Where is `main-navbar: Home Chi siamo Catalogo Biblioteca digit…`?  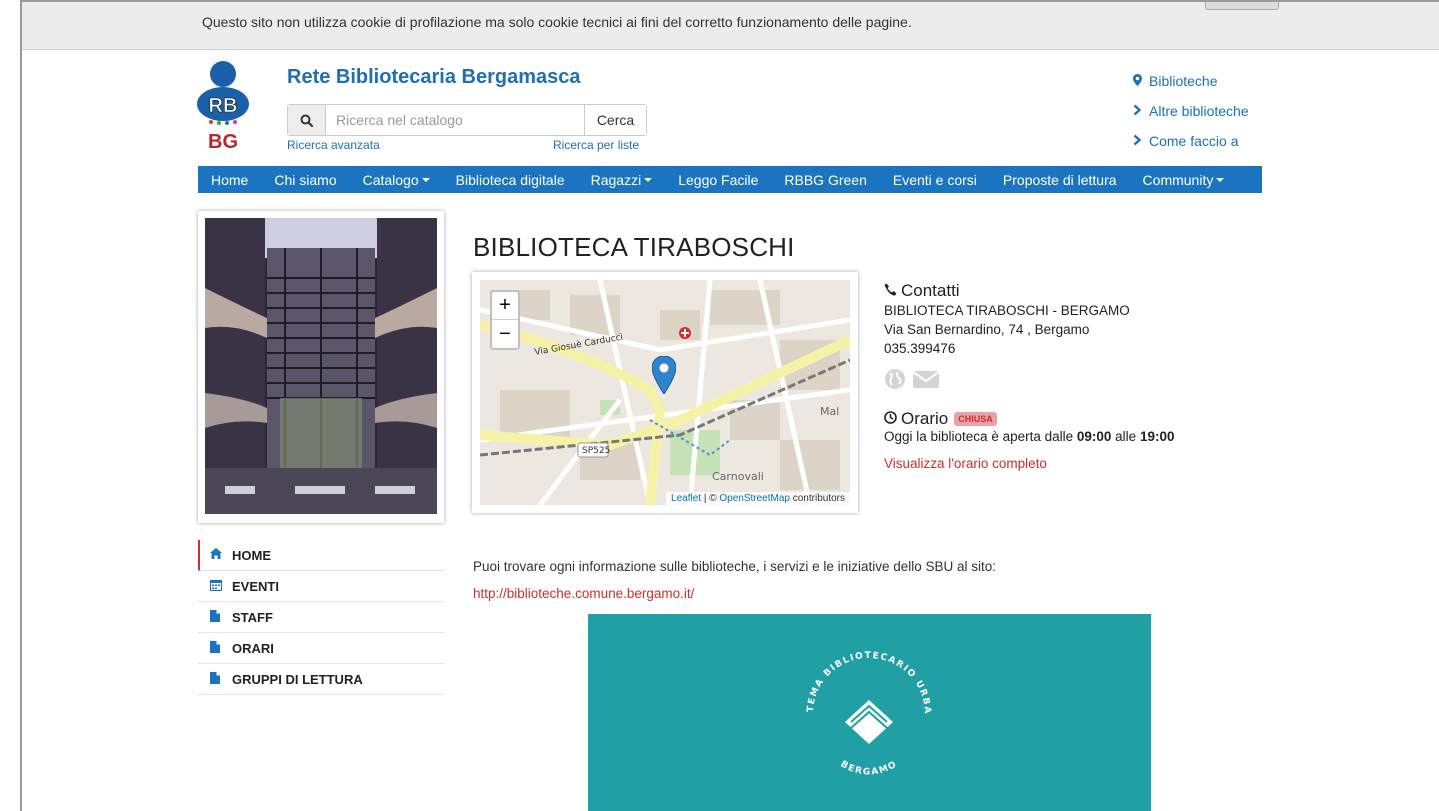
main-navbar: Home Chi siamo Catalogo Biblioteca digit… is located at coordinates (730, 179).